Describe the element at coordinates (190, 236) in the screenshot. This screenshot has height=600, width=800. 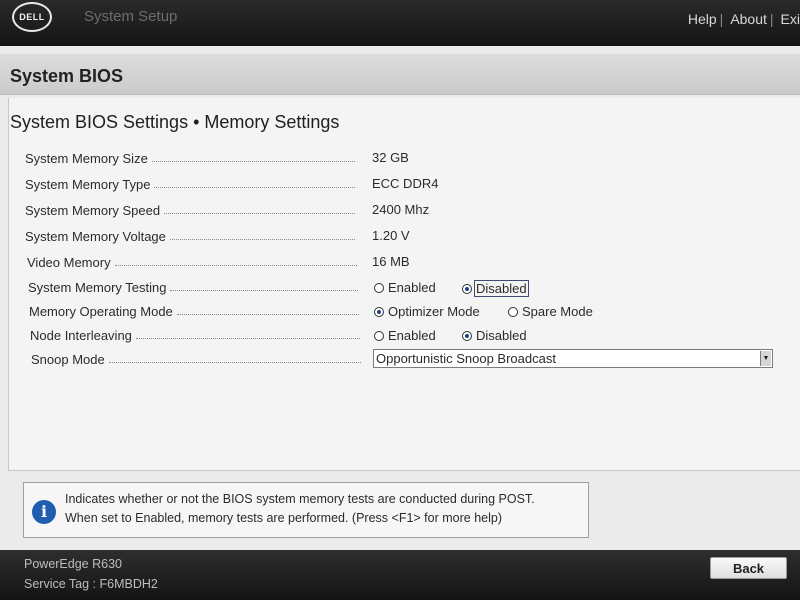
I see `setting-label: System Memory Voltage` at that location.